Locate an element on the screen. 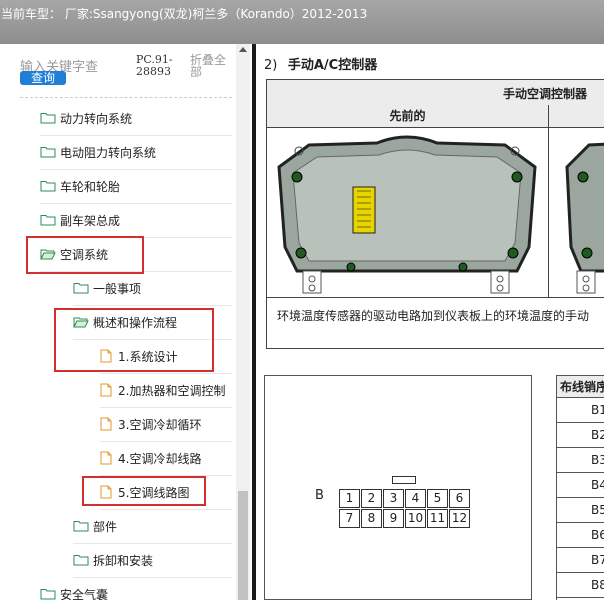 The height and width of the screenshot is (600, 604). pin-table: 布线销序 B1 B2 B3 B4 B5 B6 B7 B8 is located at coordinates (580, 487).